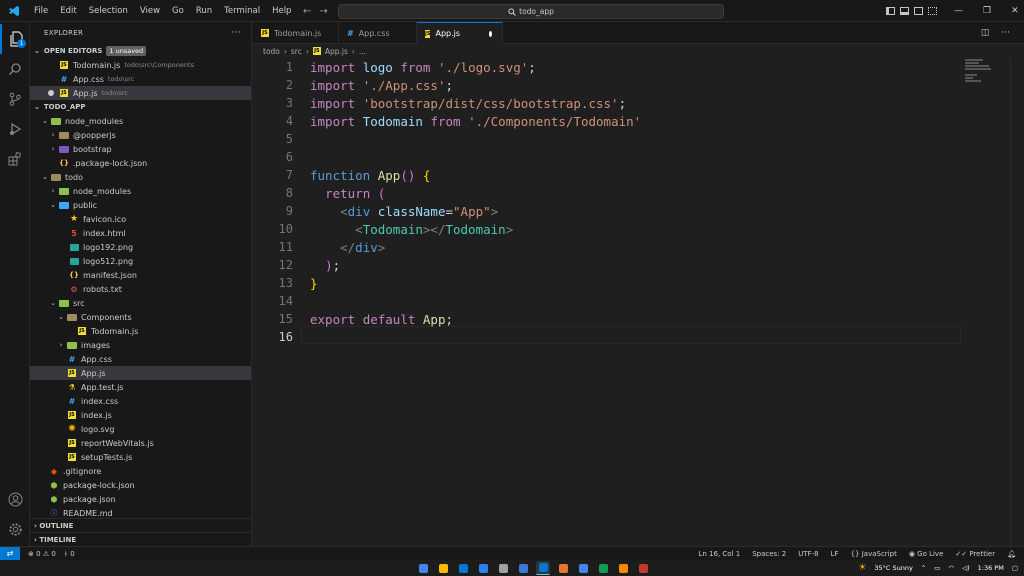  What do you see at coordinates (531, 11) in the screenshot?
I see `command-center-search: todo_app` at bounding box center [531, 11].